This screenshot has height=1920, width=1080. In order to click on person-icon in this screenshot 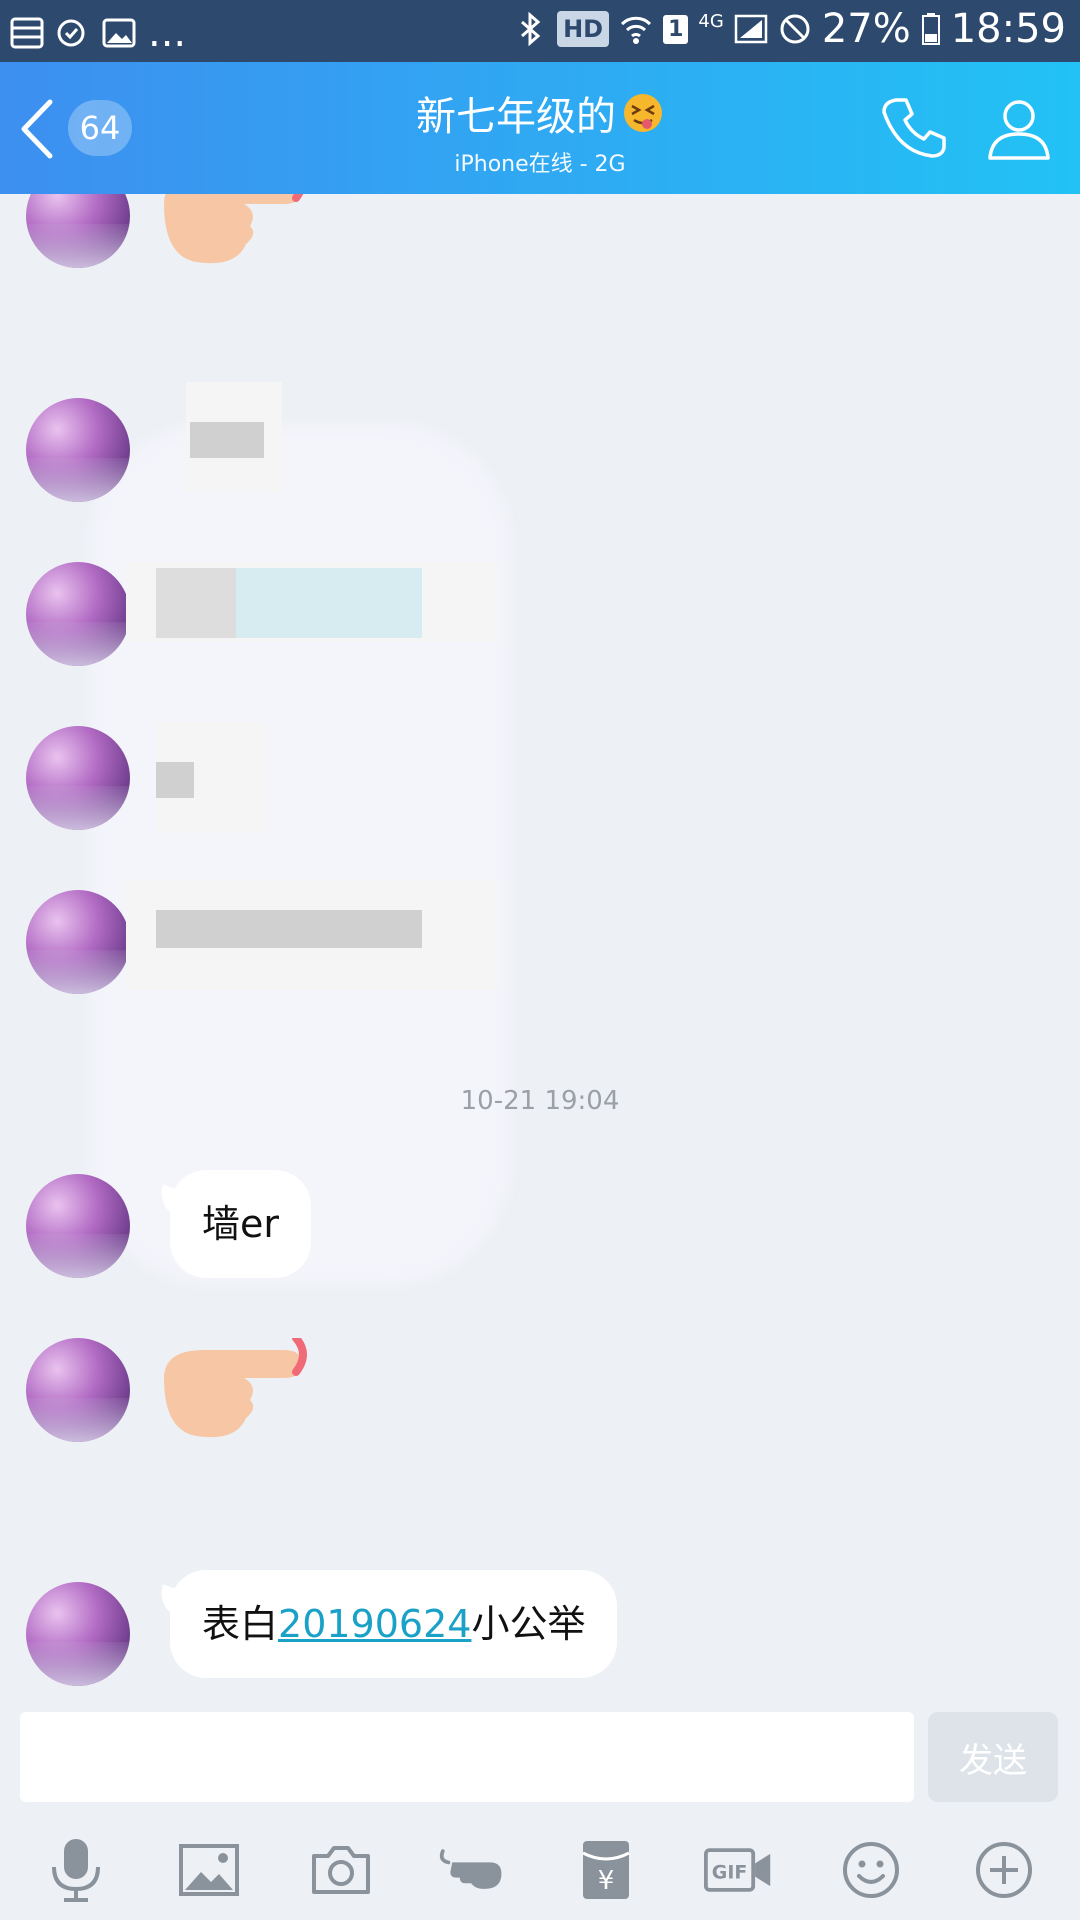, I will do `click(1019, 130)`.